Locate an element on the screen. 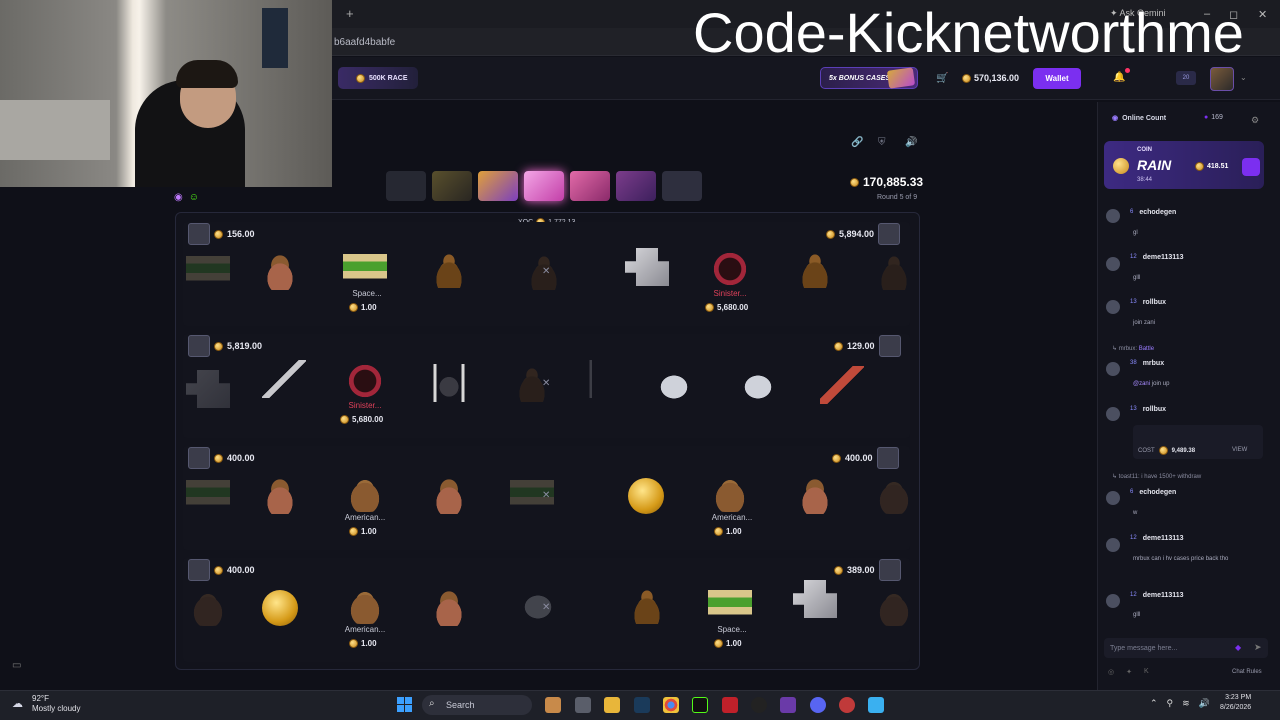 The image size is (1280, 720). task-view-icon is located at coordinates (583, 705).